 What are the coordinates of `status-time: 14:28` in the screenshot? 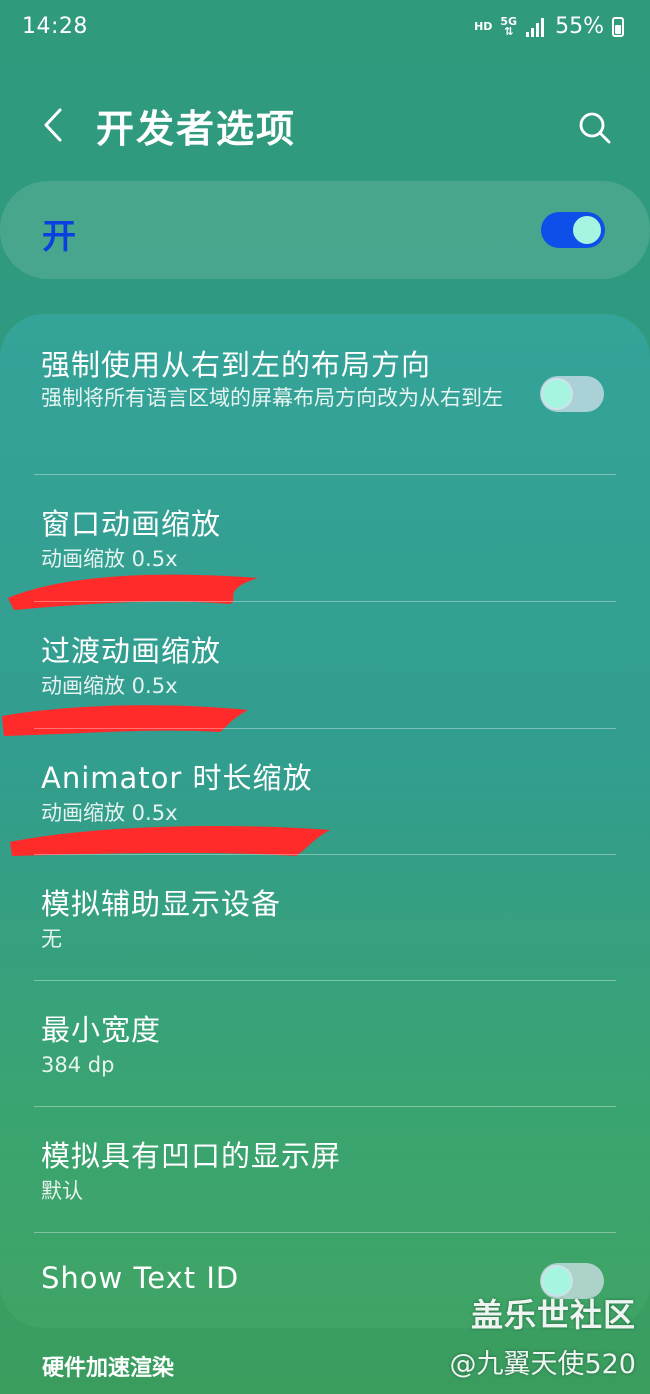 It's located at (55, 26).